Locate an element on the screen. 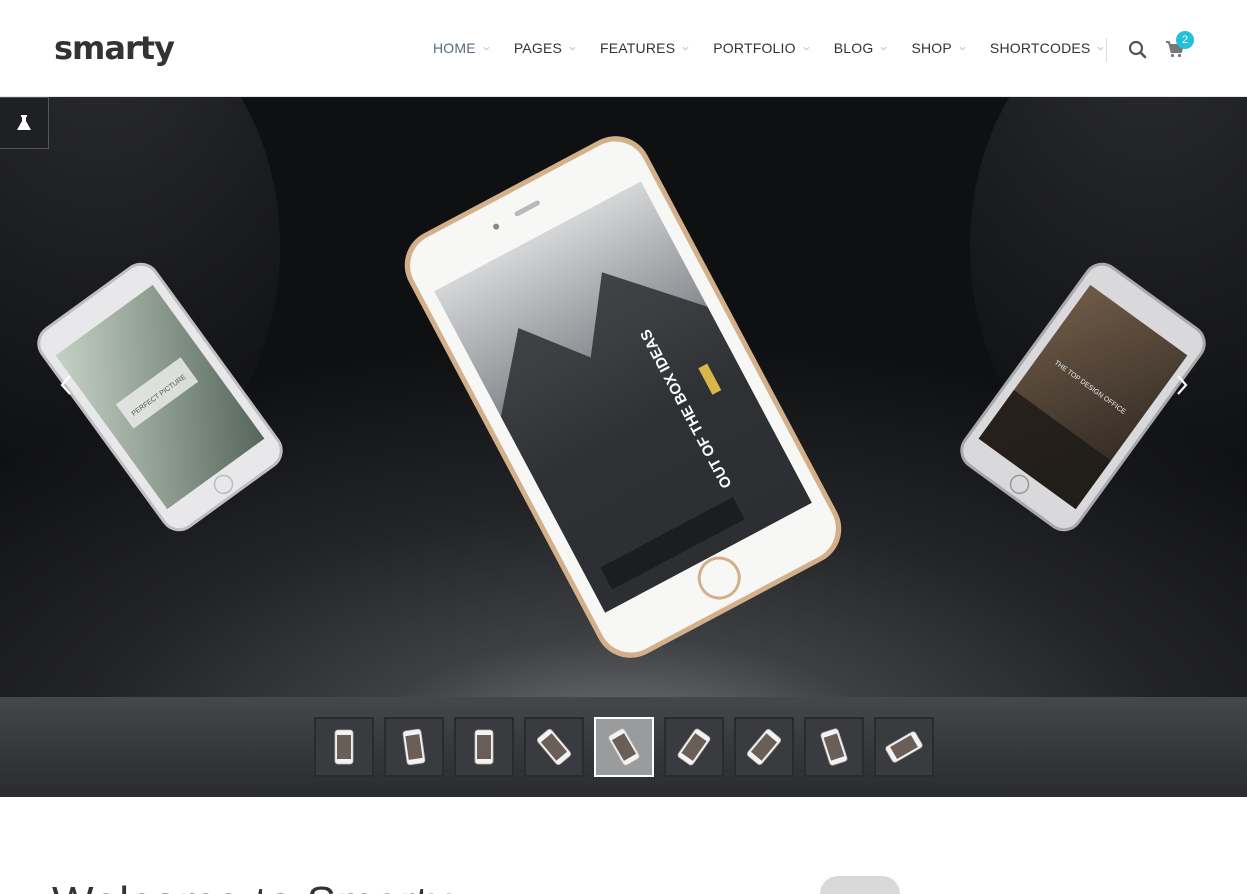 The width and height of the screenshot is (1247, 894). nav-item-shop: SHOP is located at coordinates (938, 48).